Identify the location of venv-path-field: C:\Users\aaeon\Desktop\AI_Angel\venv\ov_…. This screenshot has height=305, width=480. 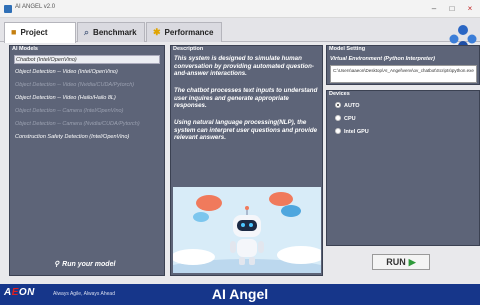
(403, 74).